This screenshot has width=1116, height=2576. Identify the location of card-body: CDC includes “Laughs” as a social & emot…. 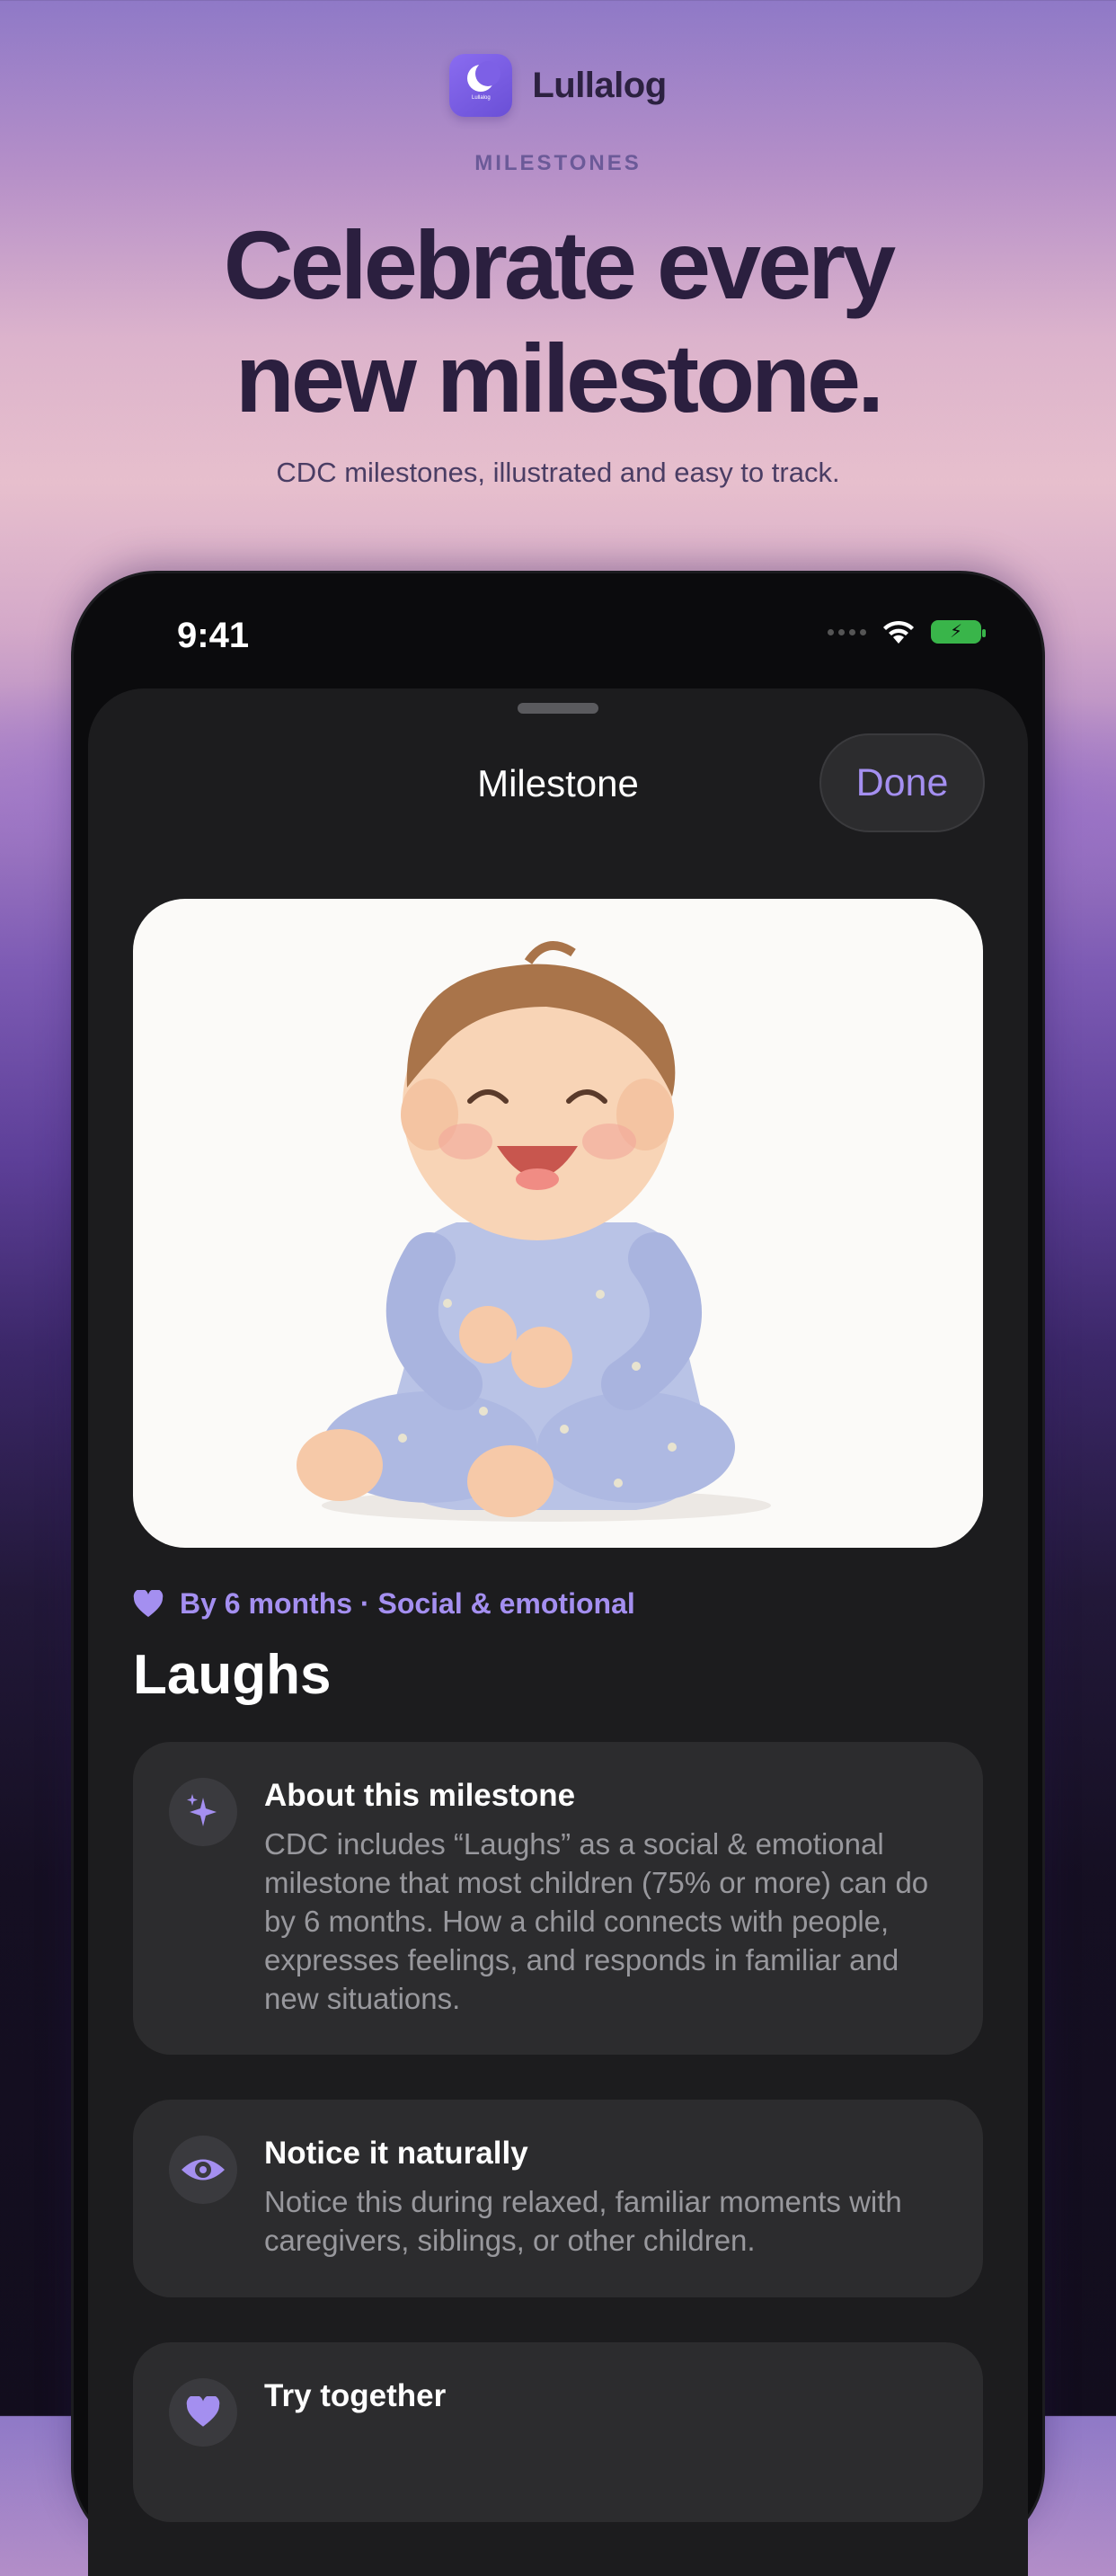
(596, 1921).